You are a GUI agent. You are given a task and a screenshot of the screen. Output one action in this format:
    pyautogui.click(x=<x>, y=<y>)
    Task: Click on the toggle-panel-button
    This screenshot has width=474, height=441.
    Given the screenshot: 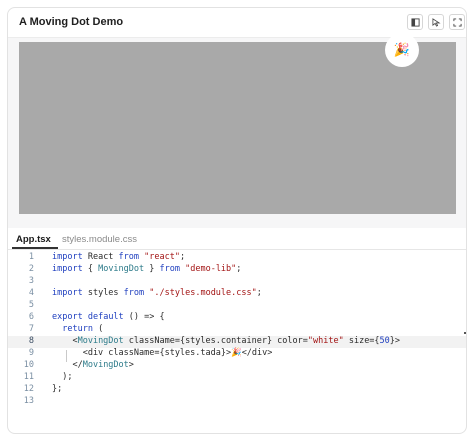 What is the action you would take?
    pyautogui.click(x=415, y=22)
    